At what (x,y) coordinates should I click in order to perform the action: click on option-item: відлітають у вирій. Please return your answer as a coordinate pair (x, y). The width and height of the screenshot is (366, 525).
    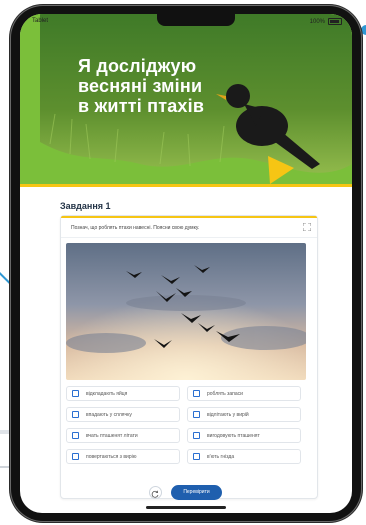
    Looking at the image, I should click on (244, 414).